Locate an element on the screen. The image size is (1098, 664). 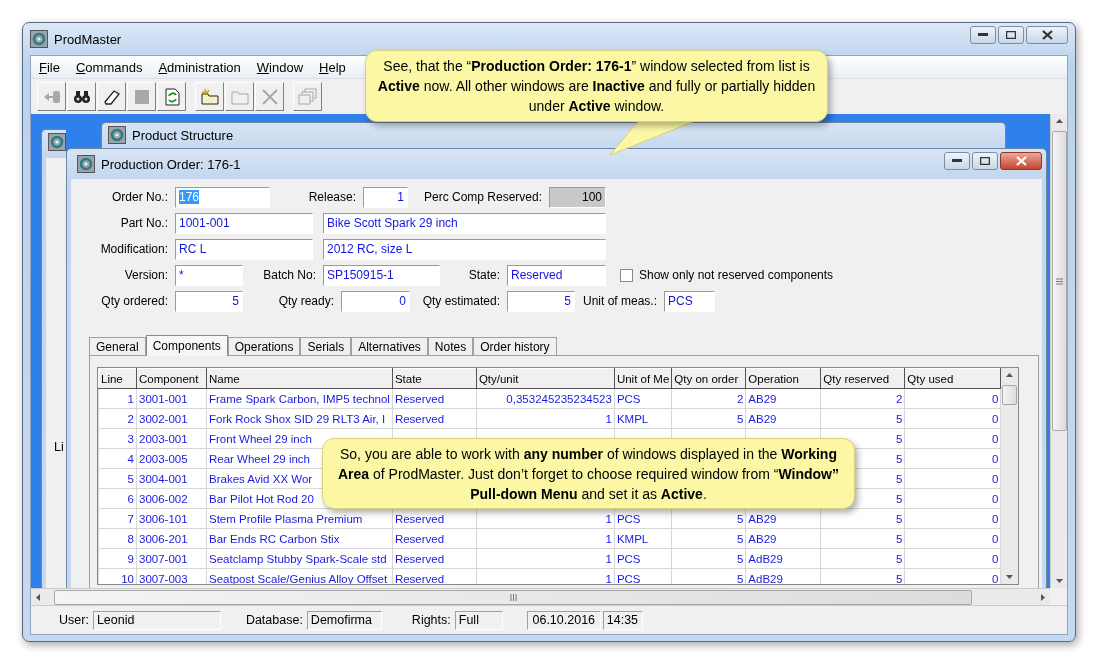
menu-item: Help is located at coordinates (332, 67).